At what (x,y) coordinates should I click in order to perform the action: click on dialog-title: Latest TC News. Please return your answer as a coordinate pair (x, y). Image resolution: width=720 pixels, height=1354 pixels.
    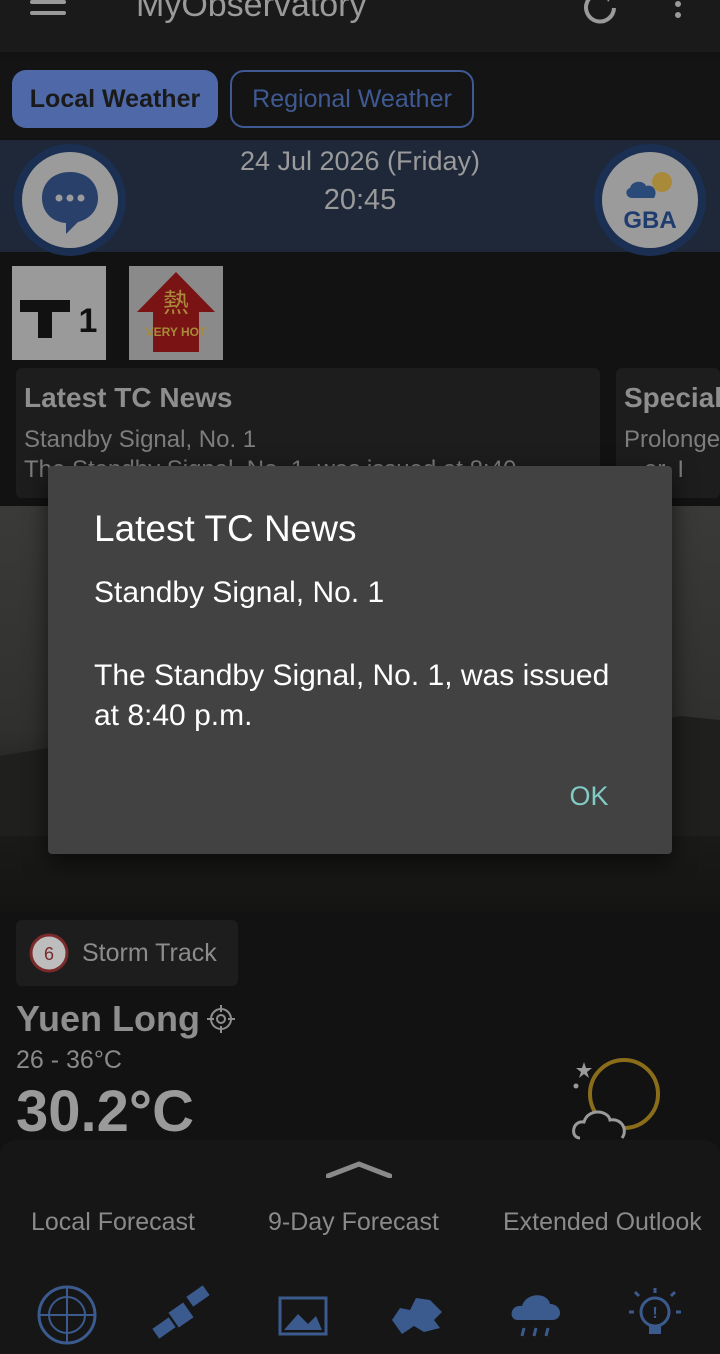
    Looking at the image, I should click on (225, 528).